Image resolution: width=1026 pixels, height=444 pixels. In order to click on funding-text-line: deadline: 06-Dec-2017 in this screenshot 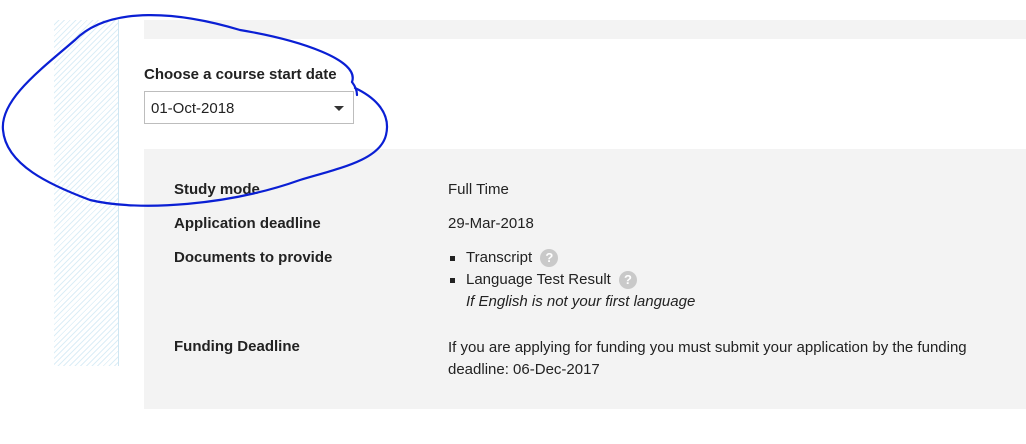, I will do `click(524, 369)`.